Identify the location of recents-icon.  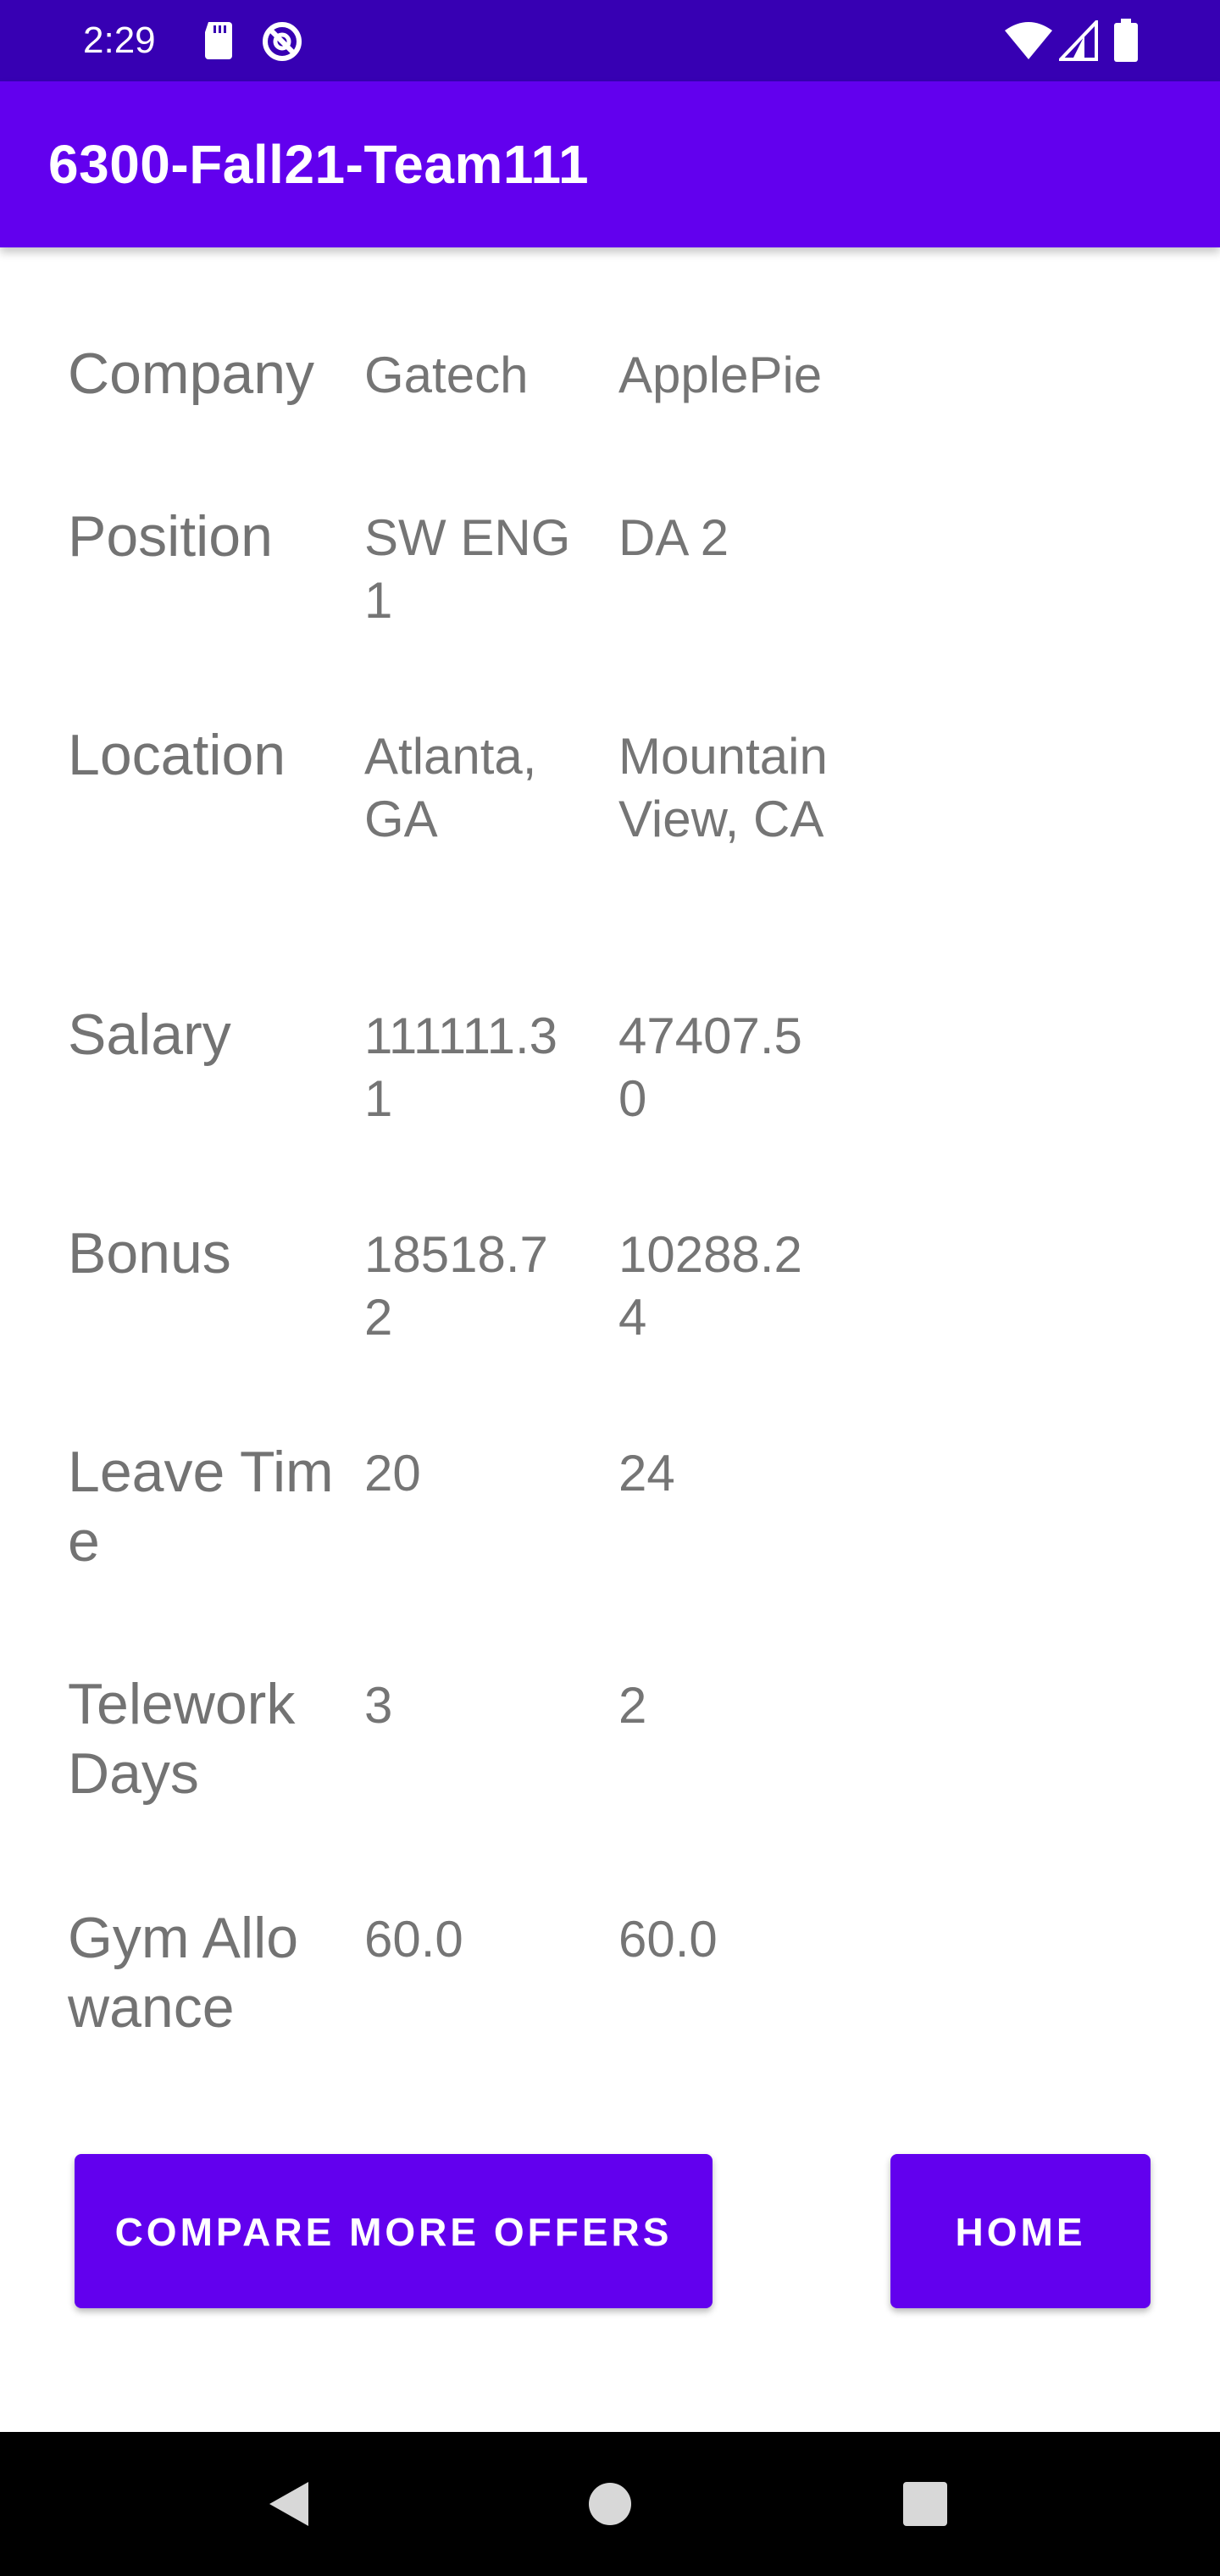
(925, 2504).